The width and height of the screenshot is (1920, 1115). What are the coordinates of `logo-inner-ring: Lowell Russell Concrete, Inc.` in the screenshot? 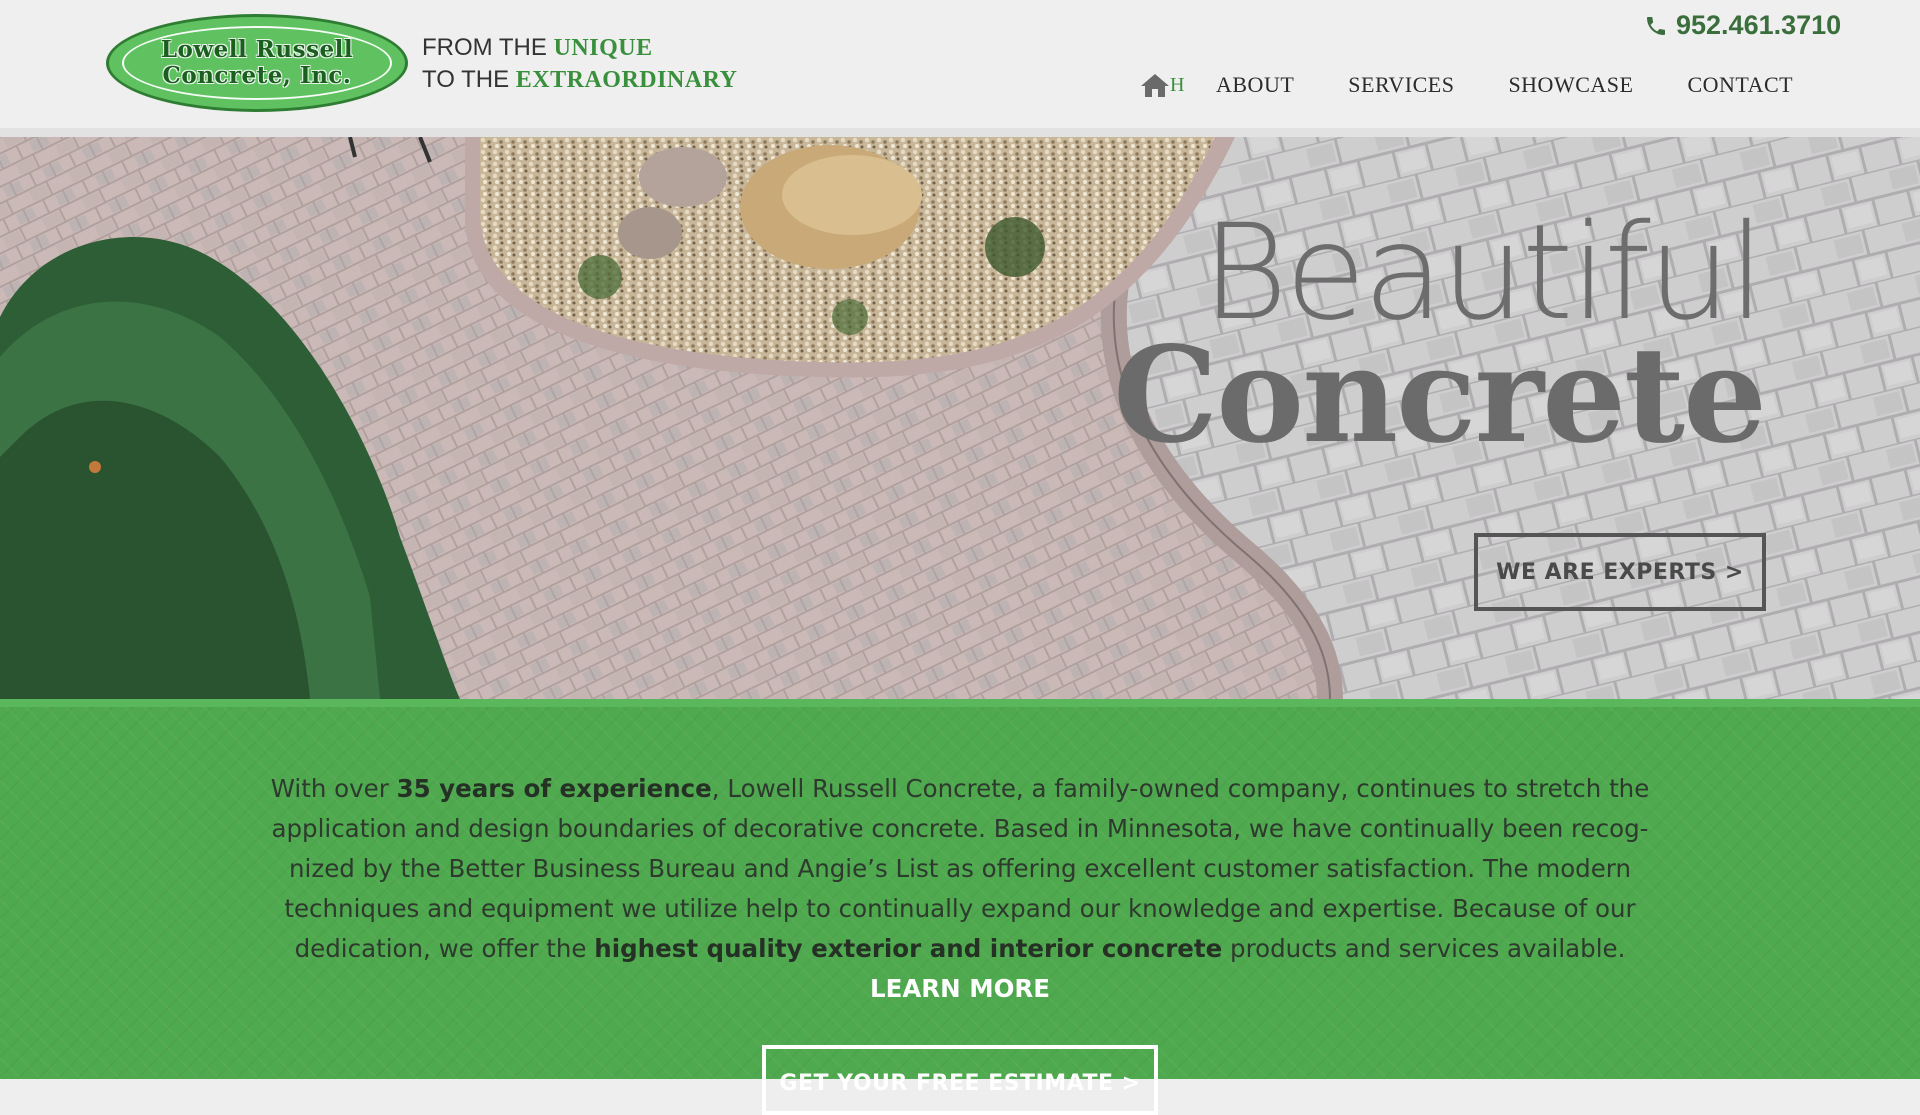 It's located at (257, 63).